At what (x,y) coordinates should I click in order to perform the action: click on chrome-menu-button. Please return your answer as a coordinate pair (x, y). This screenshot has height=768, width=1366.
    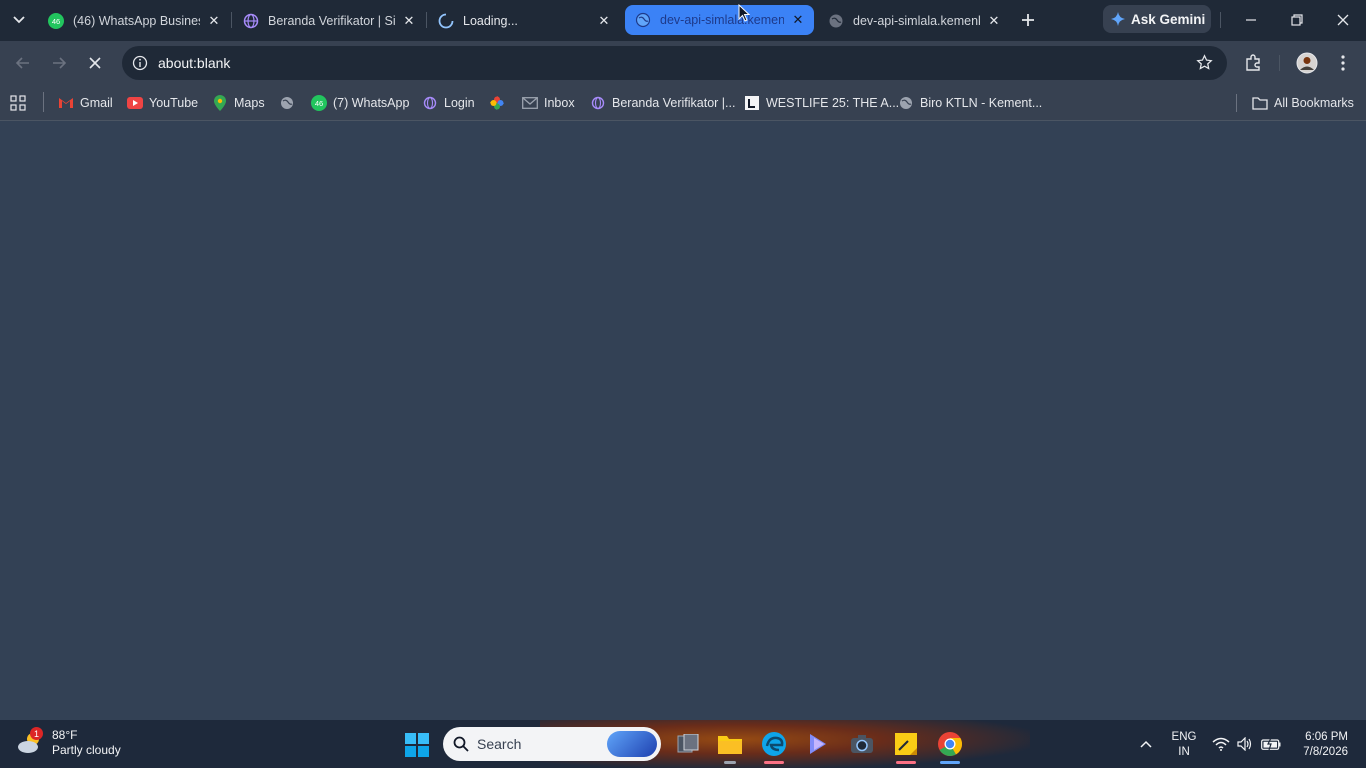
    Looking at the image, I should click on (1343, 63).